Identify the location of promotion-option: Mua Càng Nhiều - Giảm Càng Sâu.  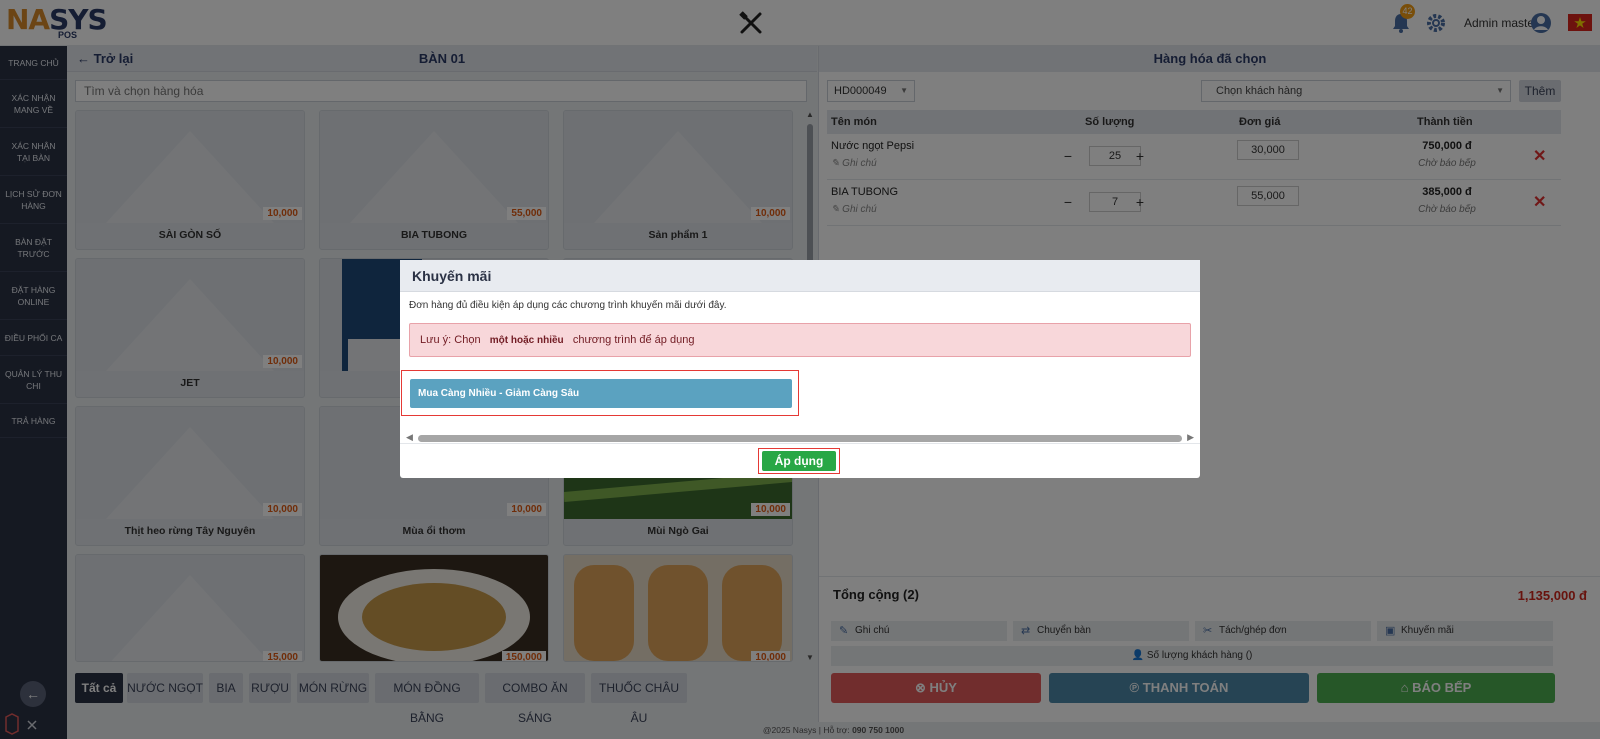
(601, 393).